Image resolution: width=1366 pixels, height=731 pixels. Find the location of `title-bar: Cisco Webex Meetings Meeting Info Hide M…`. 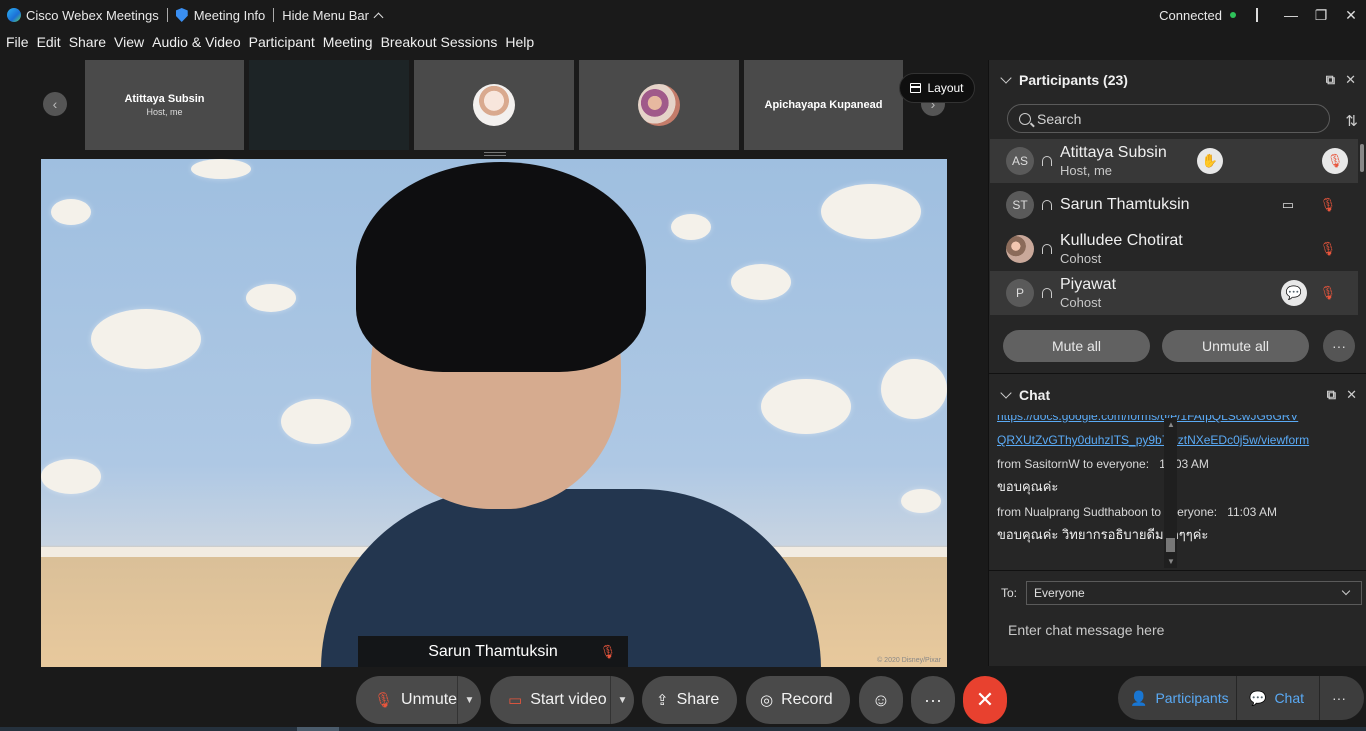

title-bar: Cisco Webex Meetings Meeting Info Hide M… is located at coordinates (683, 15).